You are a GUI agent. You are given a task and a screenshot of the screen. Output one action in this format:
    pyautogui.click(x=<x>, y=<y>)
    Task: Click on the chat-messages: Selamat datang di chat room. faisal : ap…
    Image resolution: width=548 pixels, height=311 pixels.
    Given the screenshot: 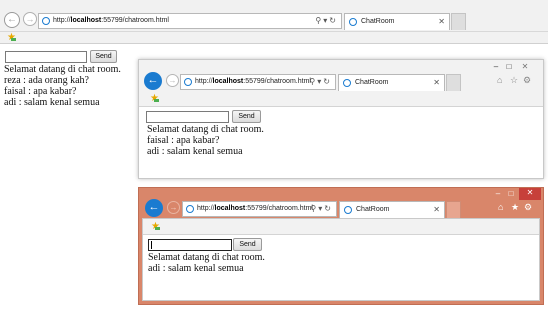 What is the action you would take?
    pyautogui.click(x=205, y=140)
    